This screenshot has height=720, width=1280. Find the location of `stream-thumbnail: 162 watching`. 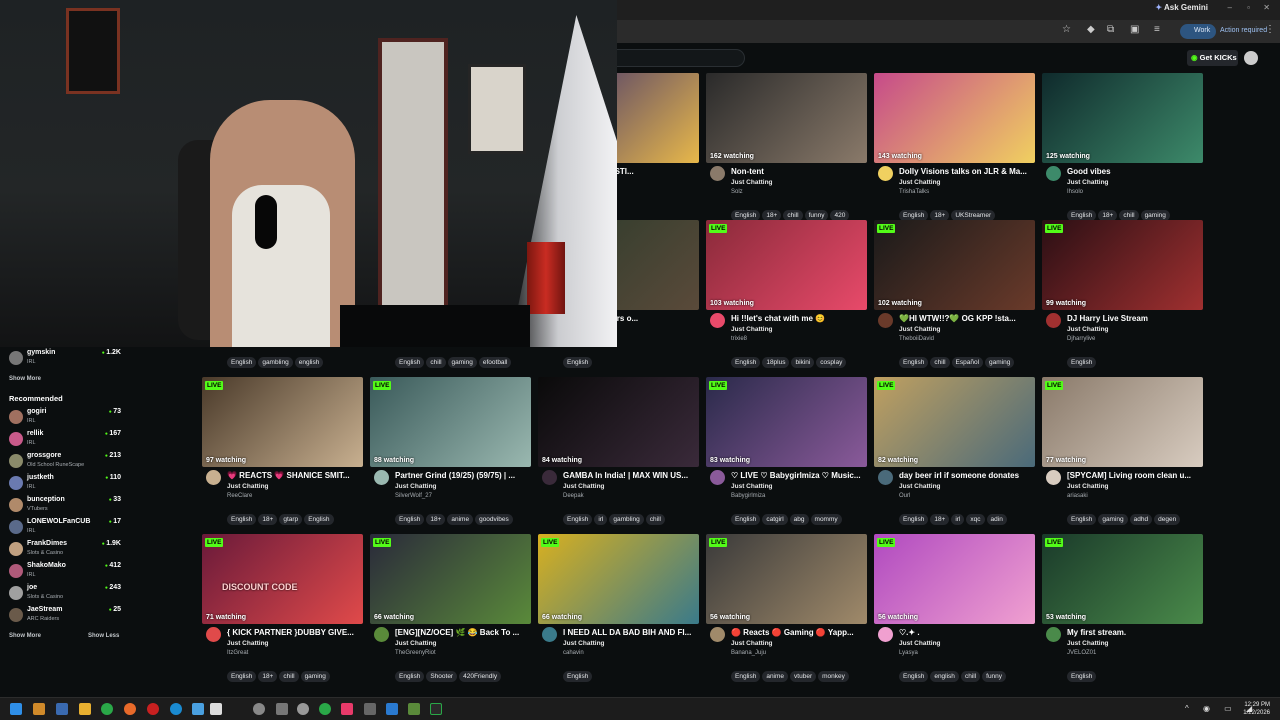

stream-thumbnail: 162 watching is located at coordinates (786, 118).